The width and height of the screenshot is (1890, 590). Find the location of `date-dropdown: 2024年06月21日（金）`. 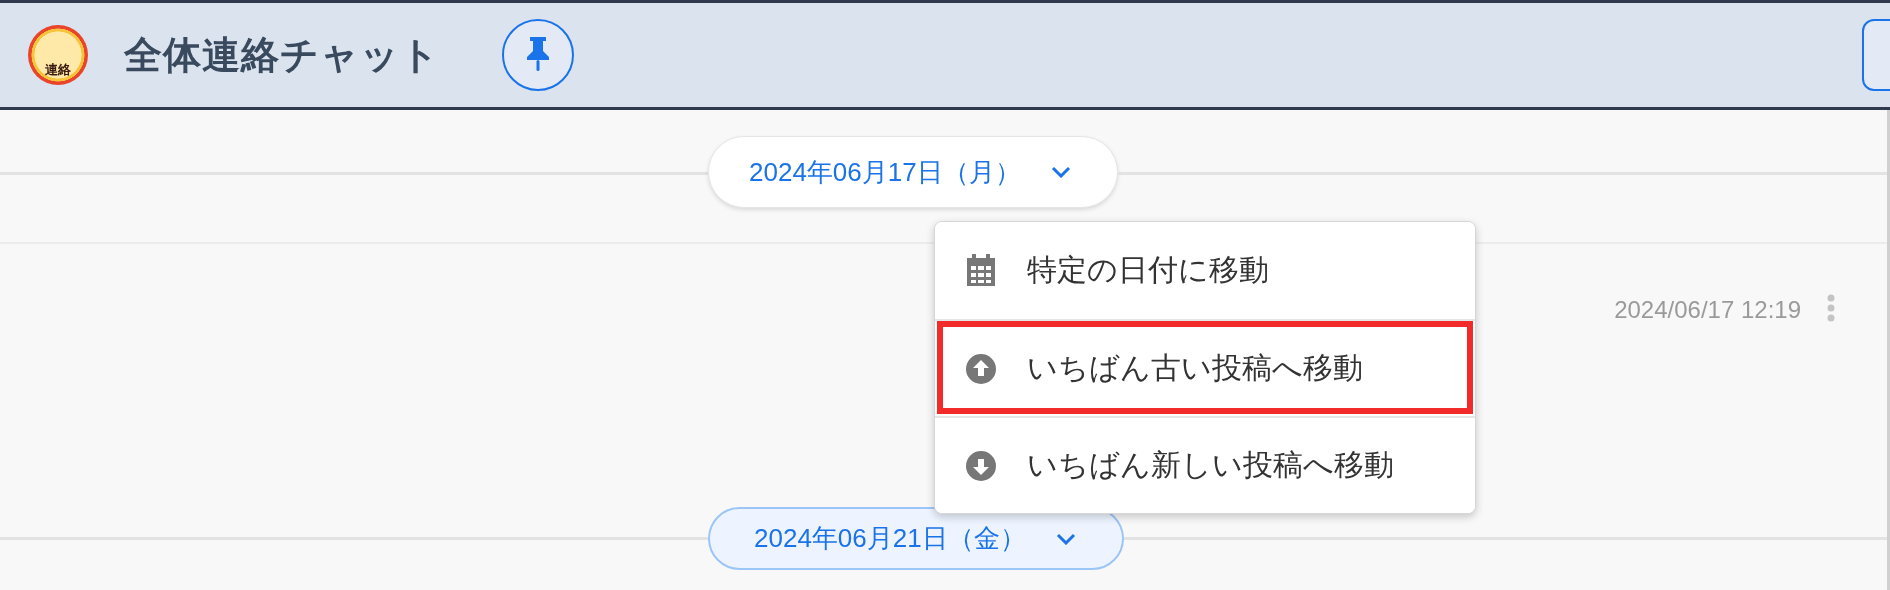

date-dropdown: 2024年06月21日（金） is located at coordinates (916, 538).